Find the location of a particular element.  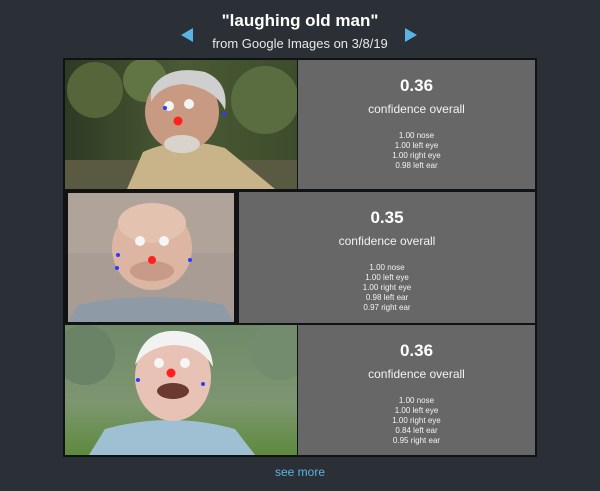

page-title: "laughing old man" is located at coordinates (300, 20).